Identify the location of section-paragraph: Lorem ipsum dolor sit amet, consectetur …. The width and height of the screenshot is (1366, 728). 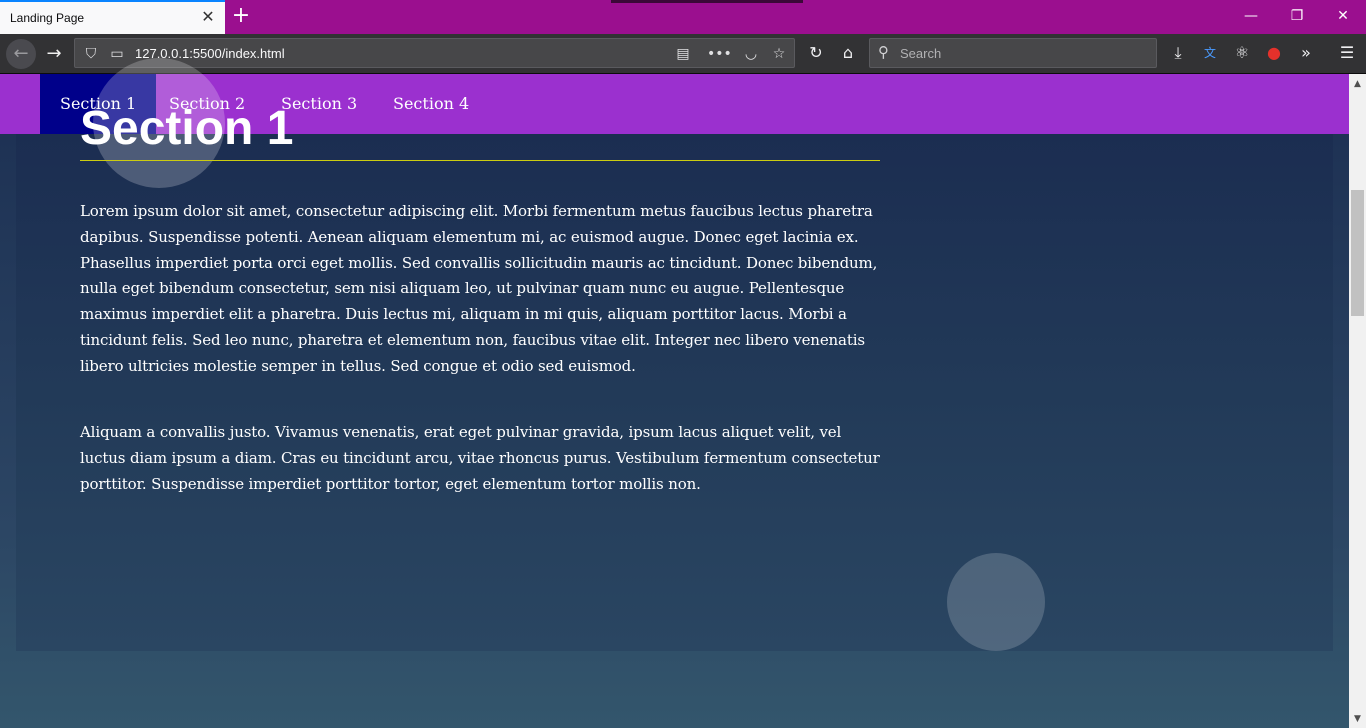
(479, 288).